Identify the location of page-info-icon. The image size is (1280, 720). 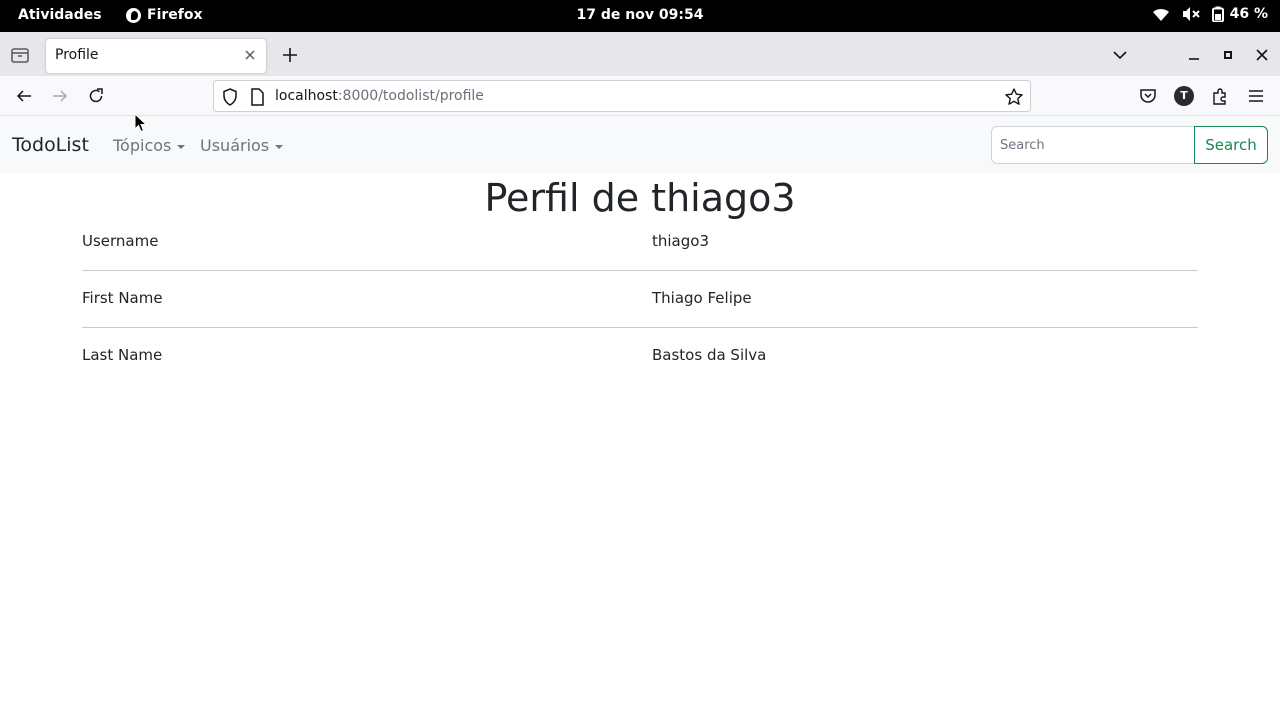
(257, 97).